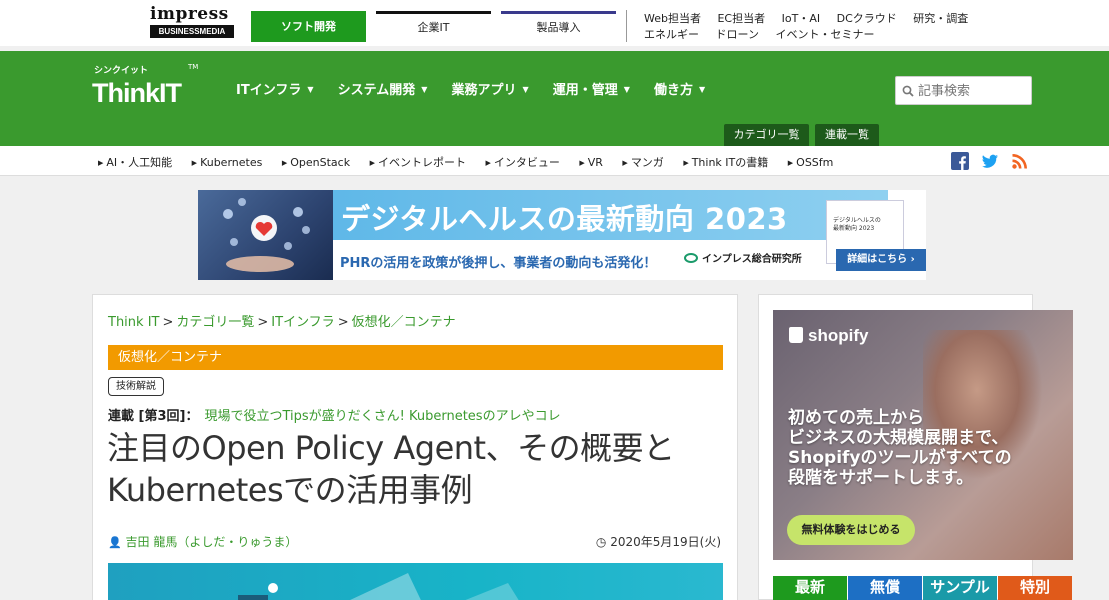  I want to click on tab-latest: 最新, so click(810, 588).